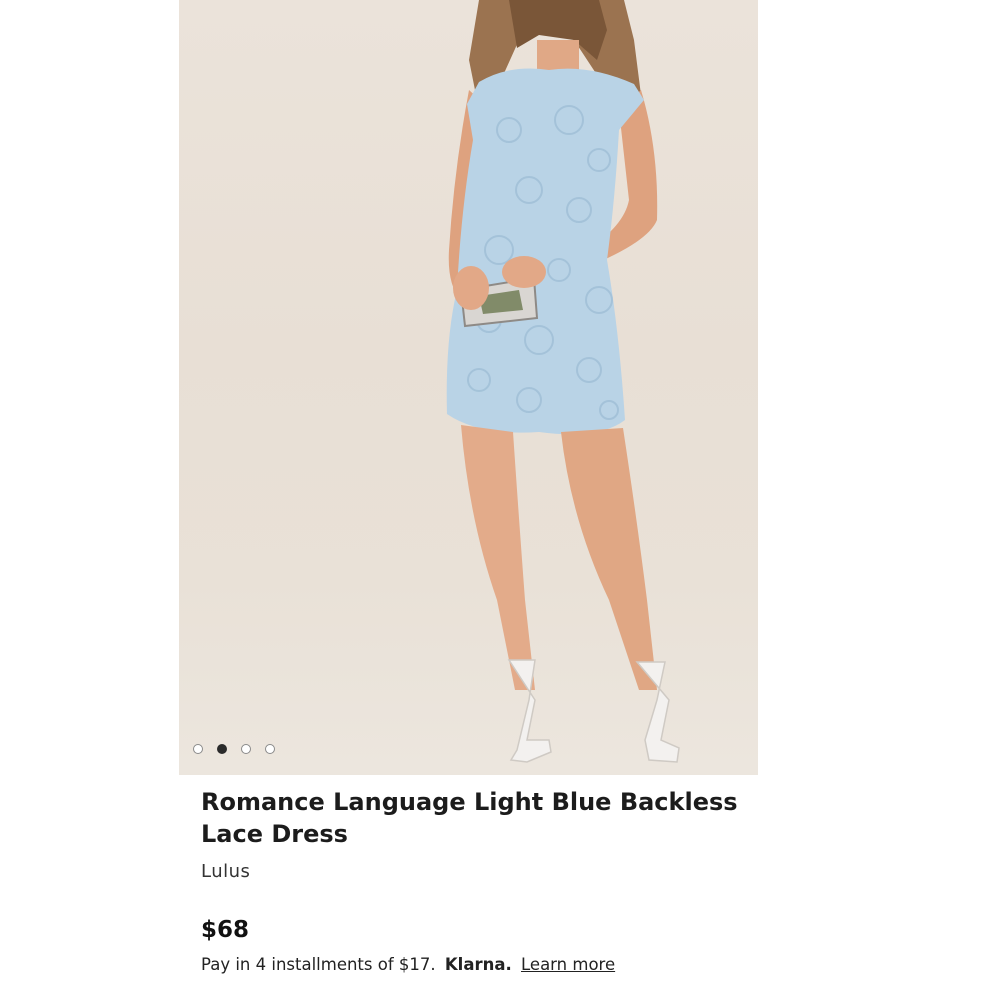 Image resolution: width=1000 pixels, height=1000 pixels. What do you see at coordinates (225, 871) in the screenshot?
I see `product-brand: Lulus` at bounding box center [225, 871].